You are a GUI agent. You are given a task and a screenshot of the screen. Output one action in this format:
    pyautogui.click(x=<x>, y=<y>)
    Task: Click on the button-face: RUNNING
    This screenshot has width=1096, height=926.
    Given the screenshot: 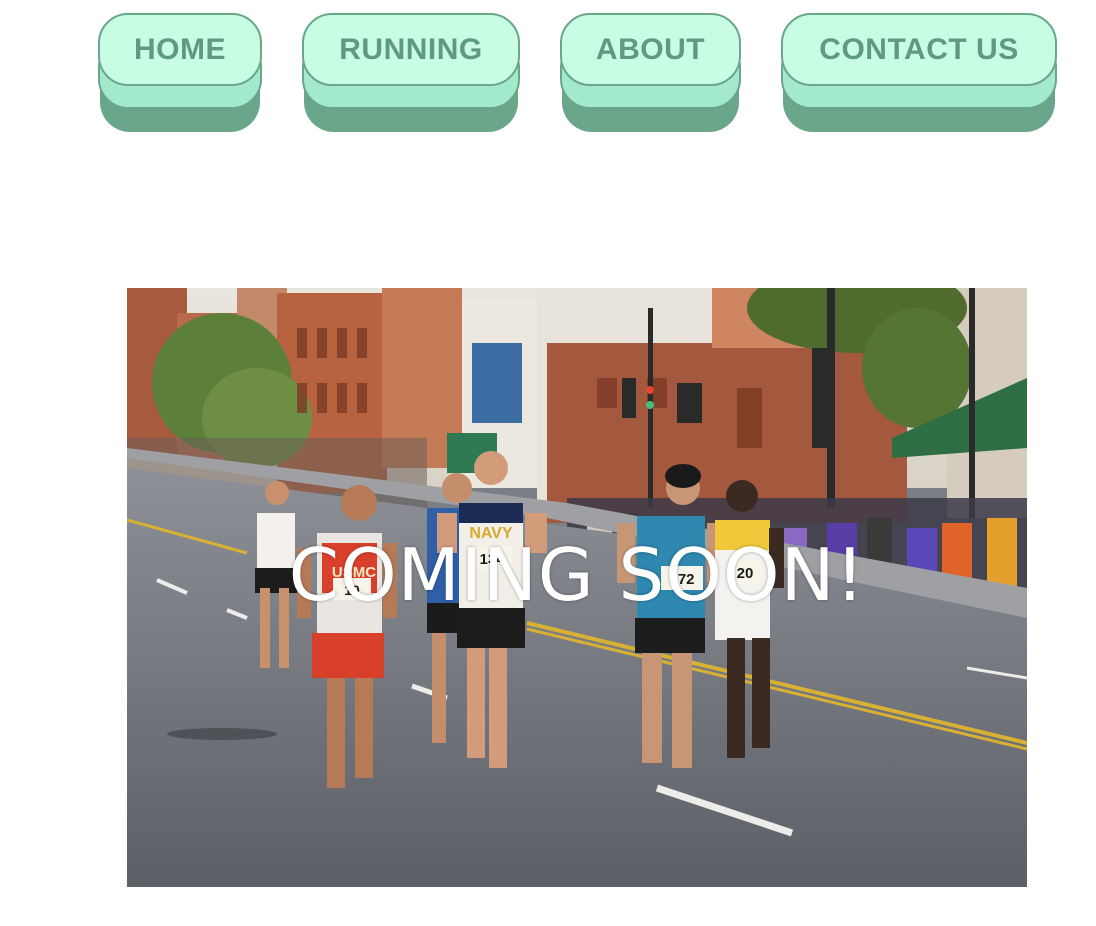 What is the action you would take?
    pyautogui.click(x=411, y=49)
    